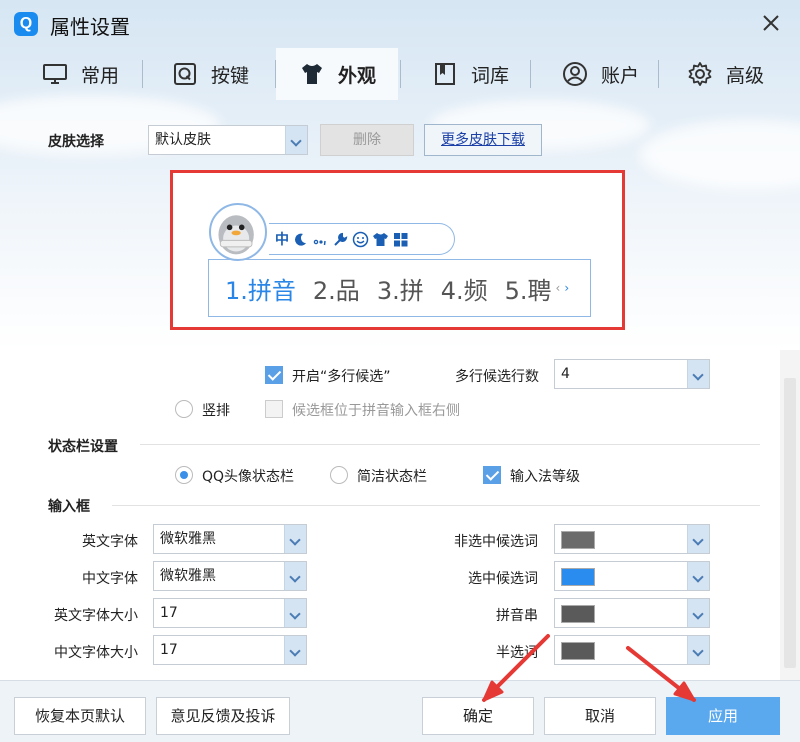 Image resolution: width=800 pixels, height=742 pixels. I want to click on ime-level-checkbox, so click(492, 475).